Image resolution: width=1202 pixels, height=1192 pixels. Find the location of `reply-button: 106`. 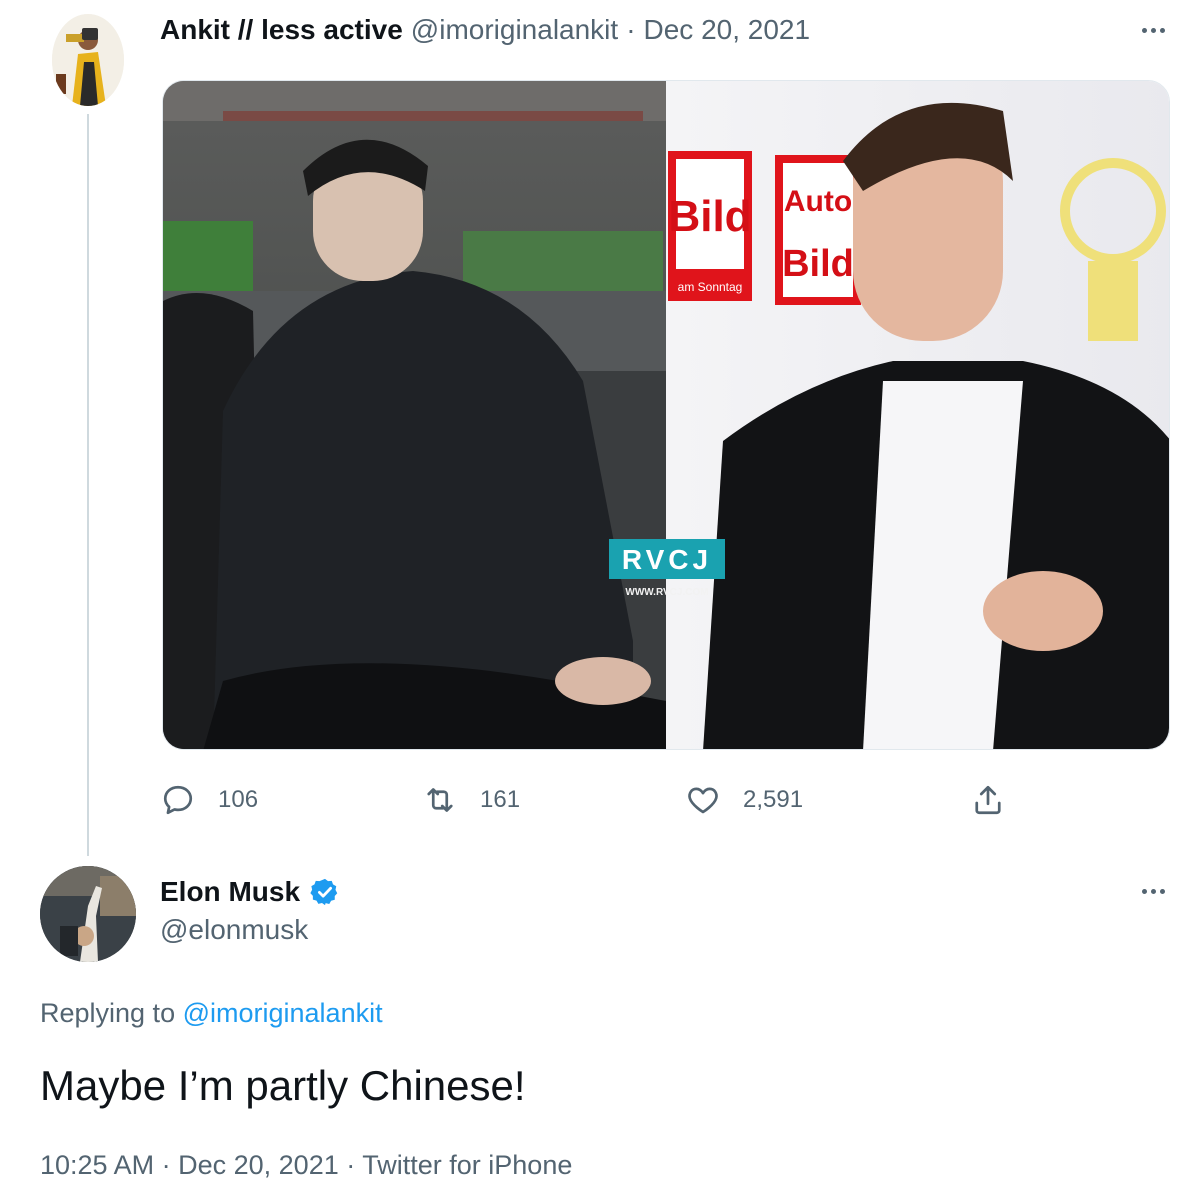

reply-button: 106 is located at coordinates (209, 800).